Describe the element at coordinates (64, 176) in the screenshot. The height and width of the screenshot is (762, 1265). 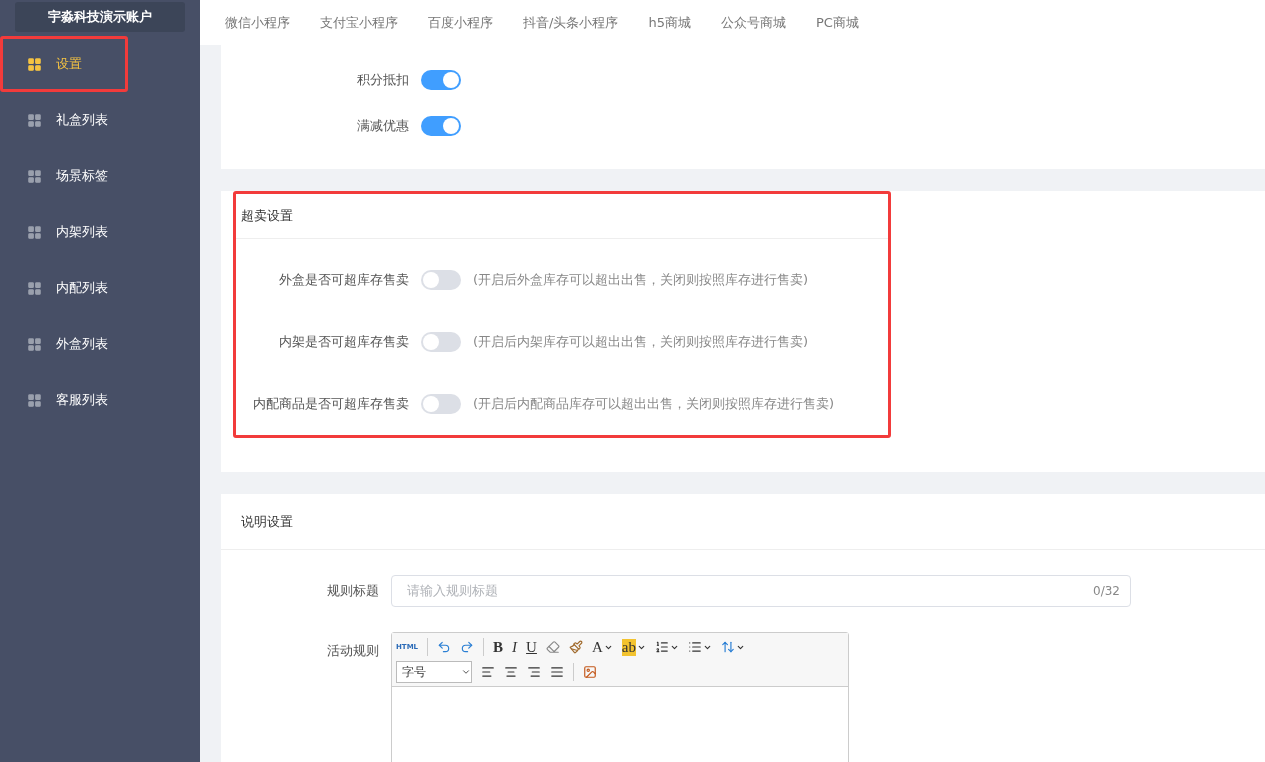
I see `sidebar-item: 场景标签` at that location.